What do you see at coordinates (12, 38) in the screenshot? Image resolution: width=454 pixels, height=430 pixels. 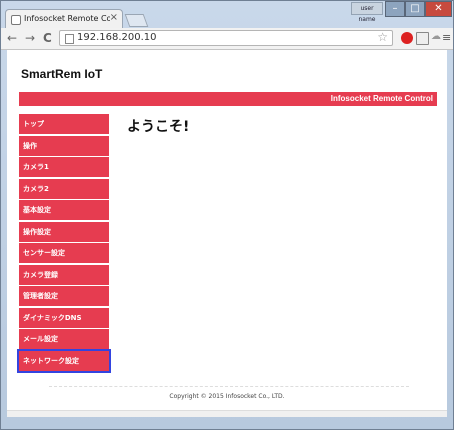 I see `back-button: ←` at bounding box center [12, 38].